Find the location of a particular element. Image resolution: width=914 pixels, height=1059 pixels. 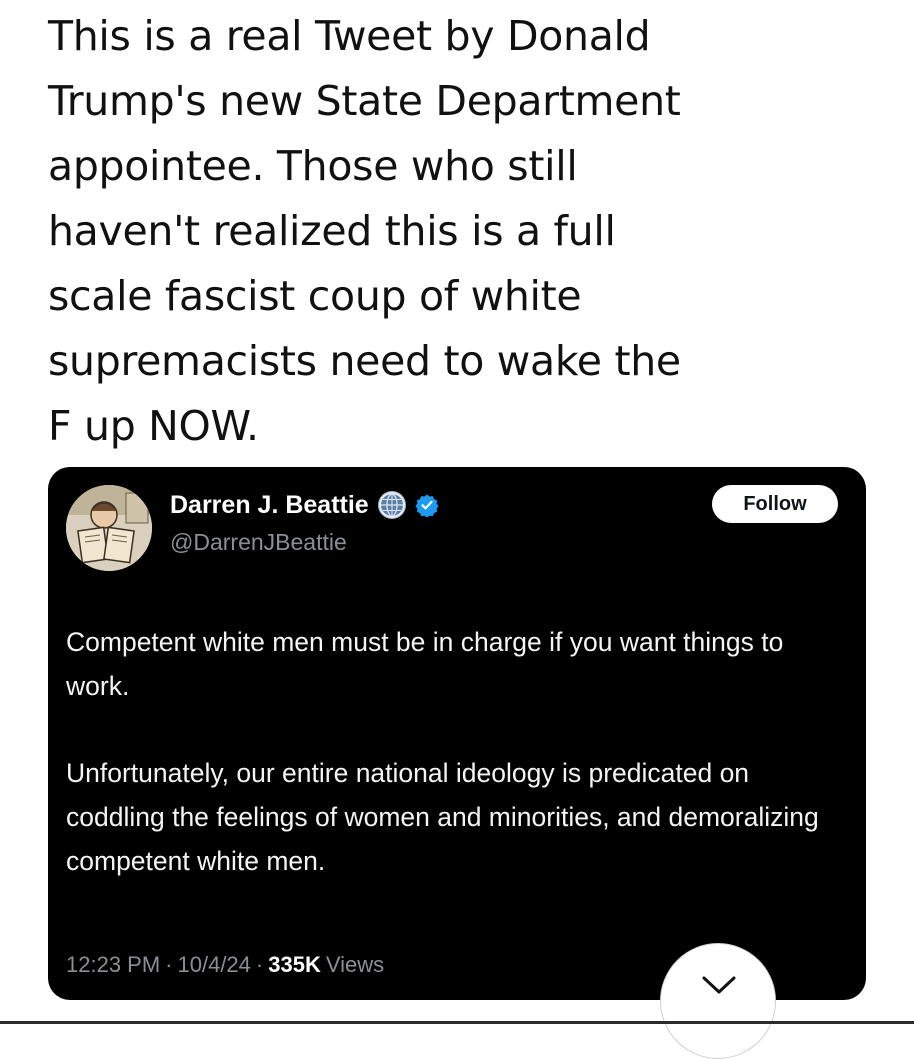

headline-line: F up NOW. is located at coordinates (153, 426).